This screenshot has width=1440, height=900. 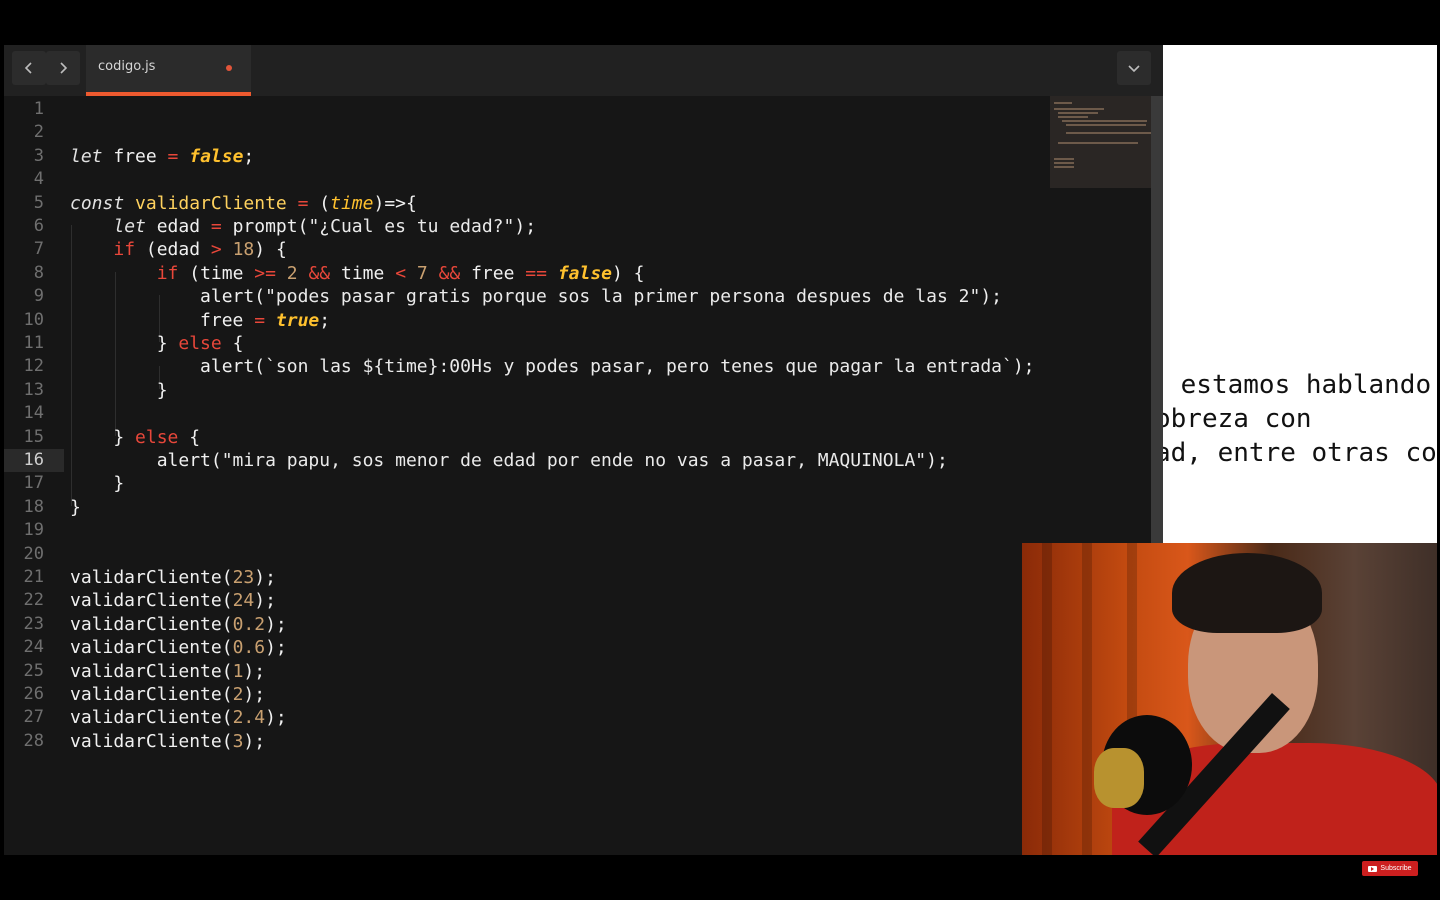 What do you see at coordinates (38, 272) in the screenshot?
I see `line-number: 8` at bounding box center [38, 272].